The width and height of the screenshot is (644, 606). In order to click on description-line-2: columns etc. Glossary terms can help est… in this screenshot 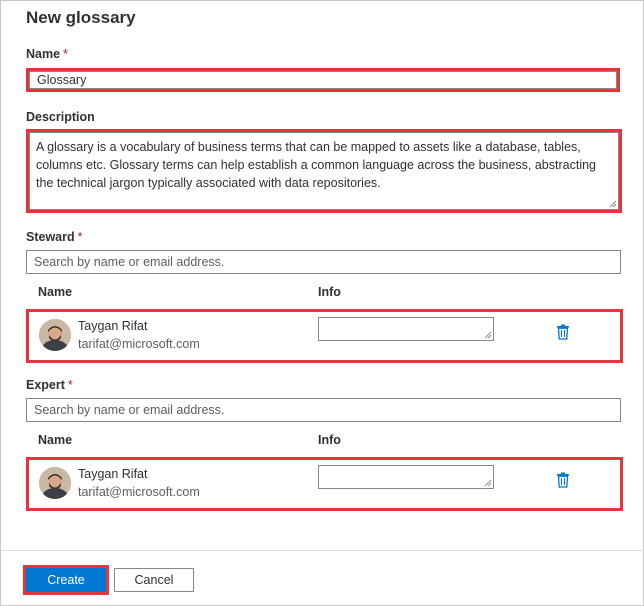, I will do `click(316, 165)`.